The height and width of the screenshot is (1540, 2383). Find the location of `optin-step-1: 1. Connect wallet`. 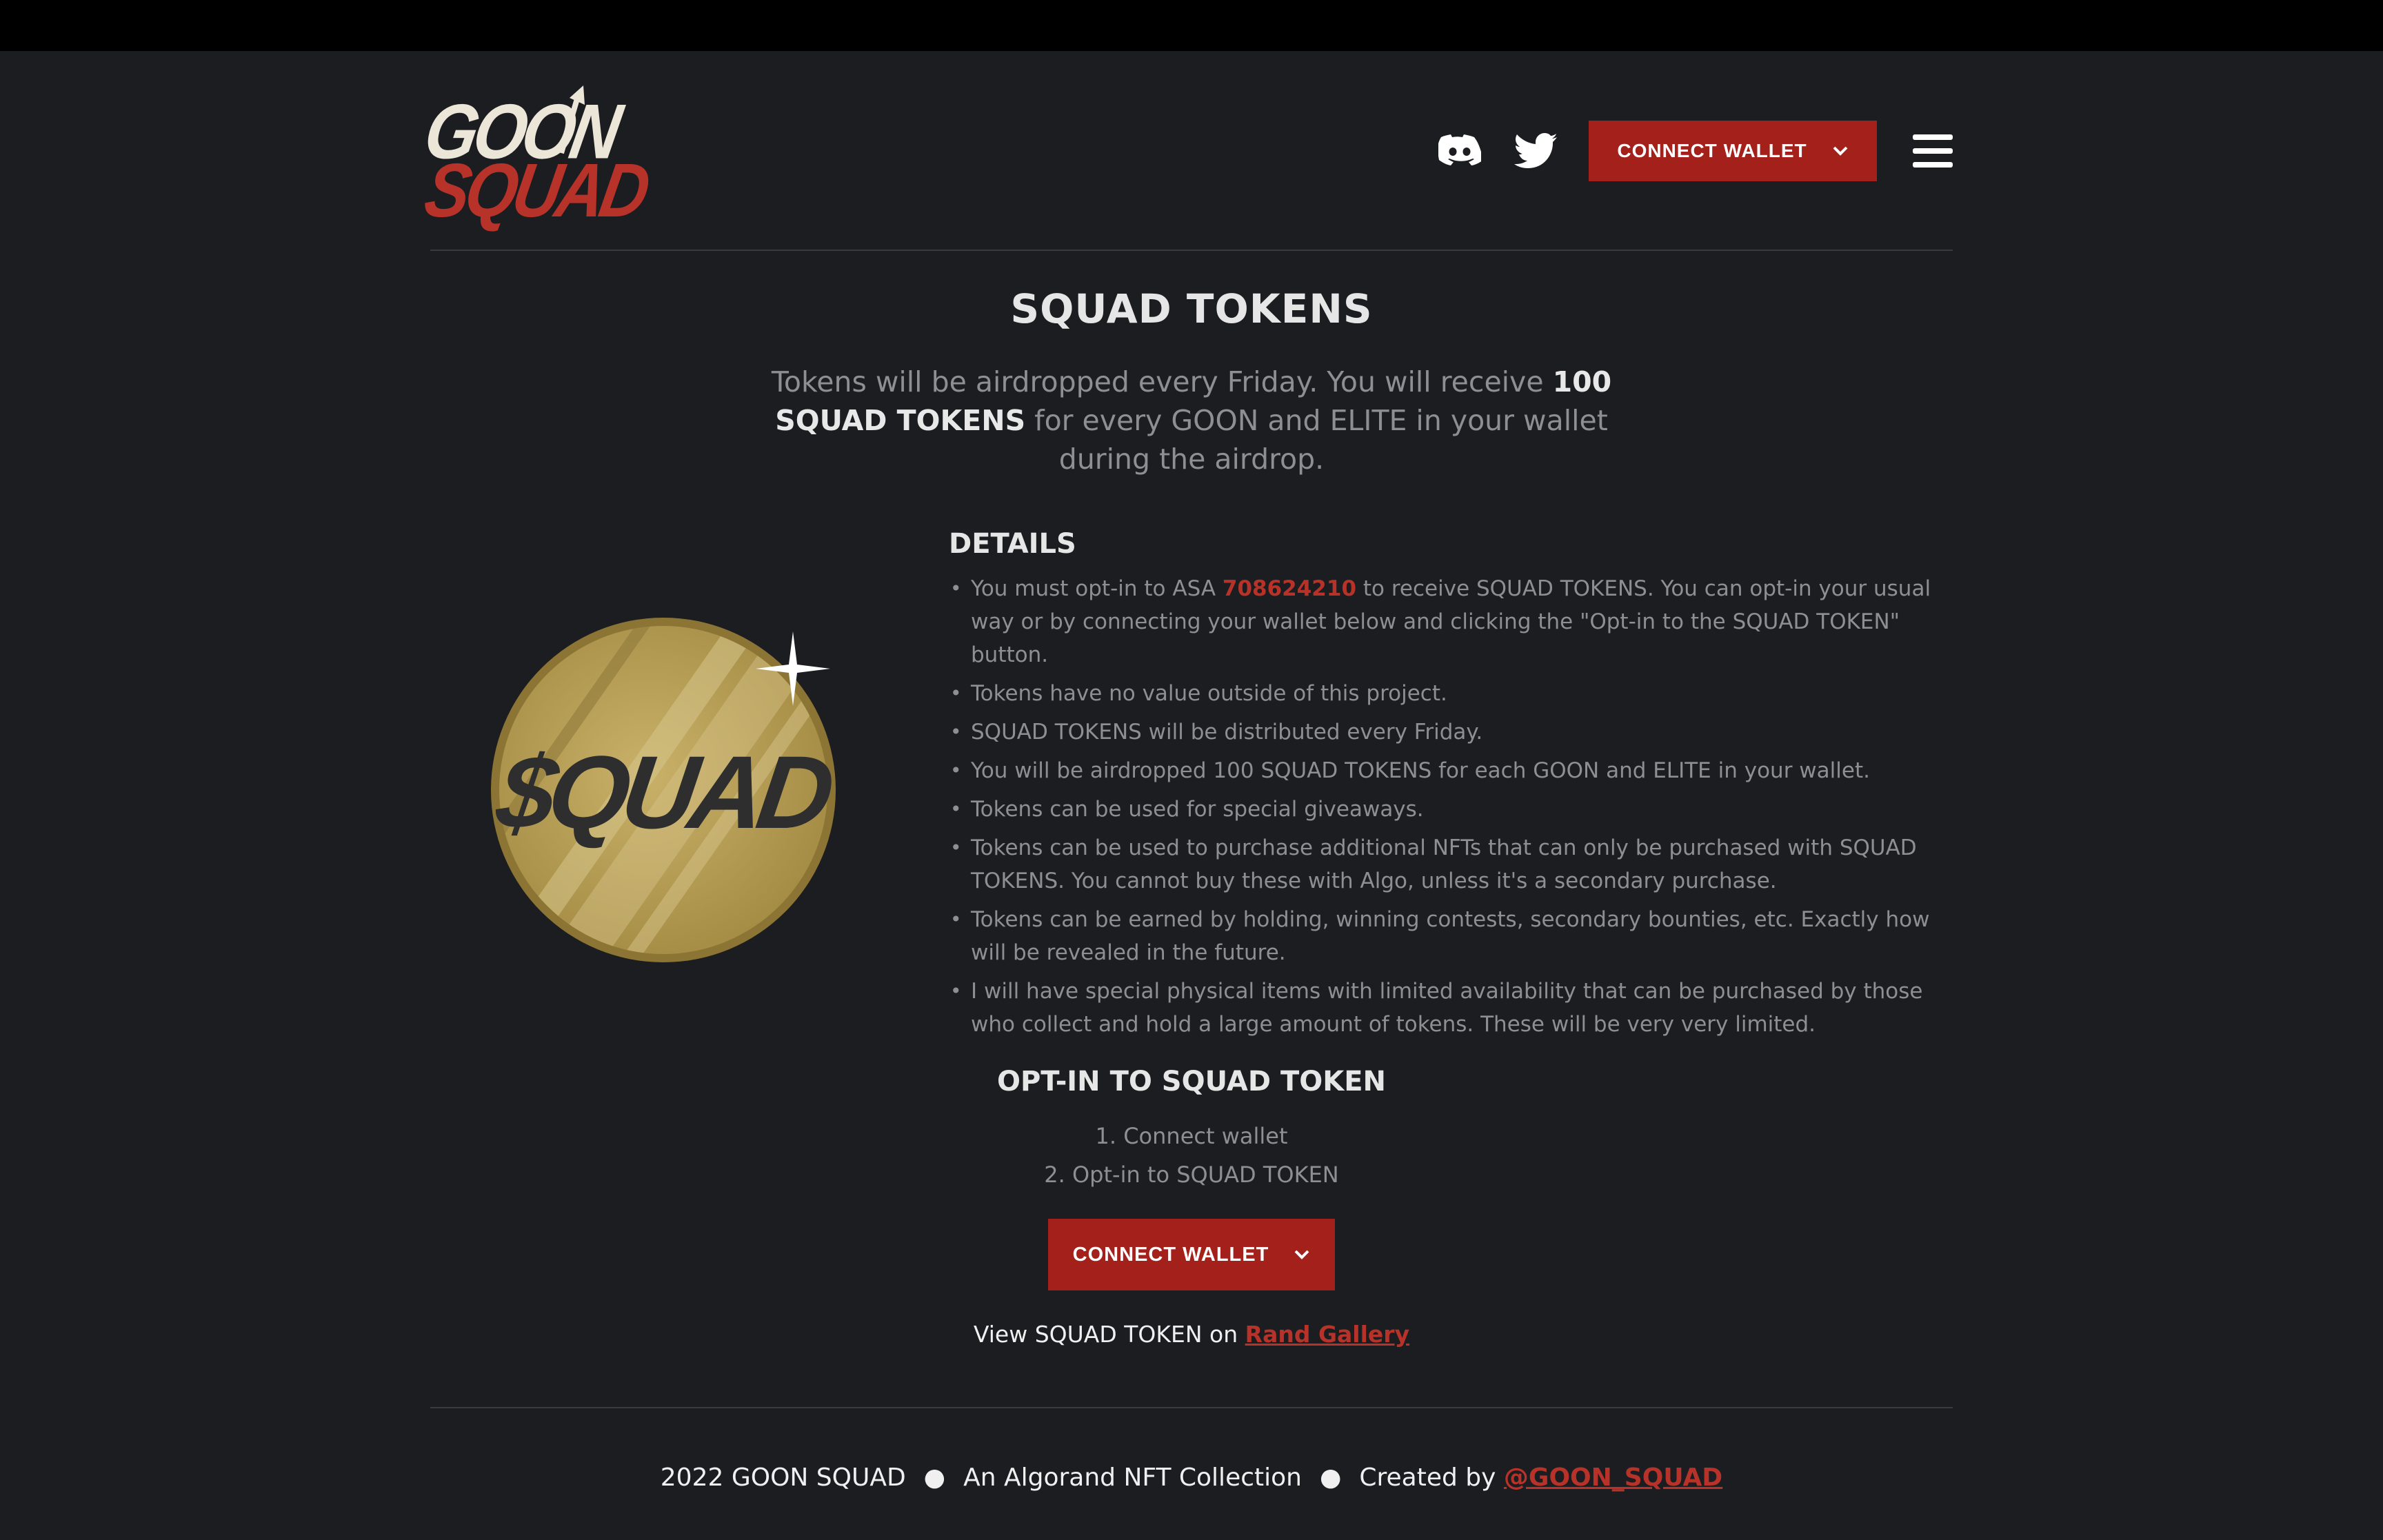

optin-step-1: 1. Connect wallet is located at coordinates (1191, 1136).